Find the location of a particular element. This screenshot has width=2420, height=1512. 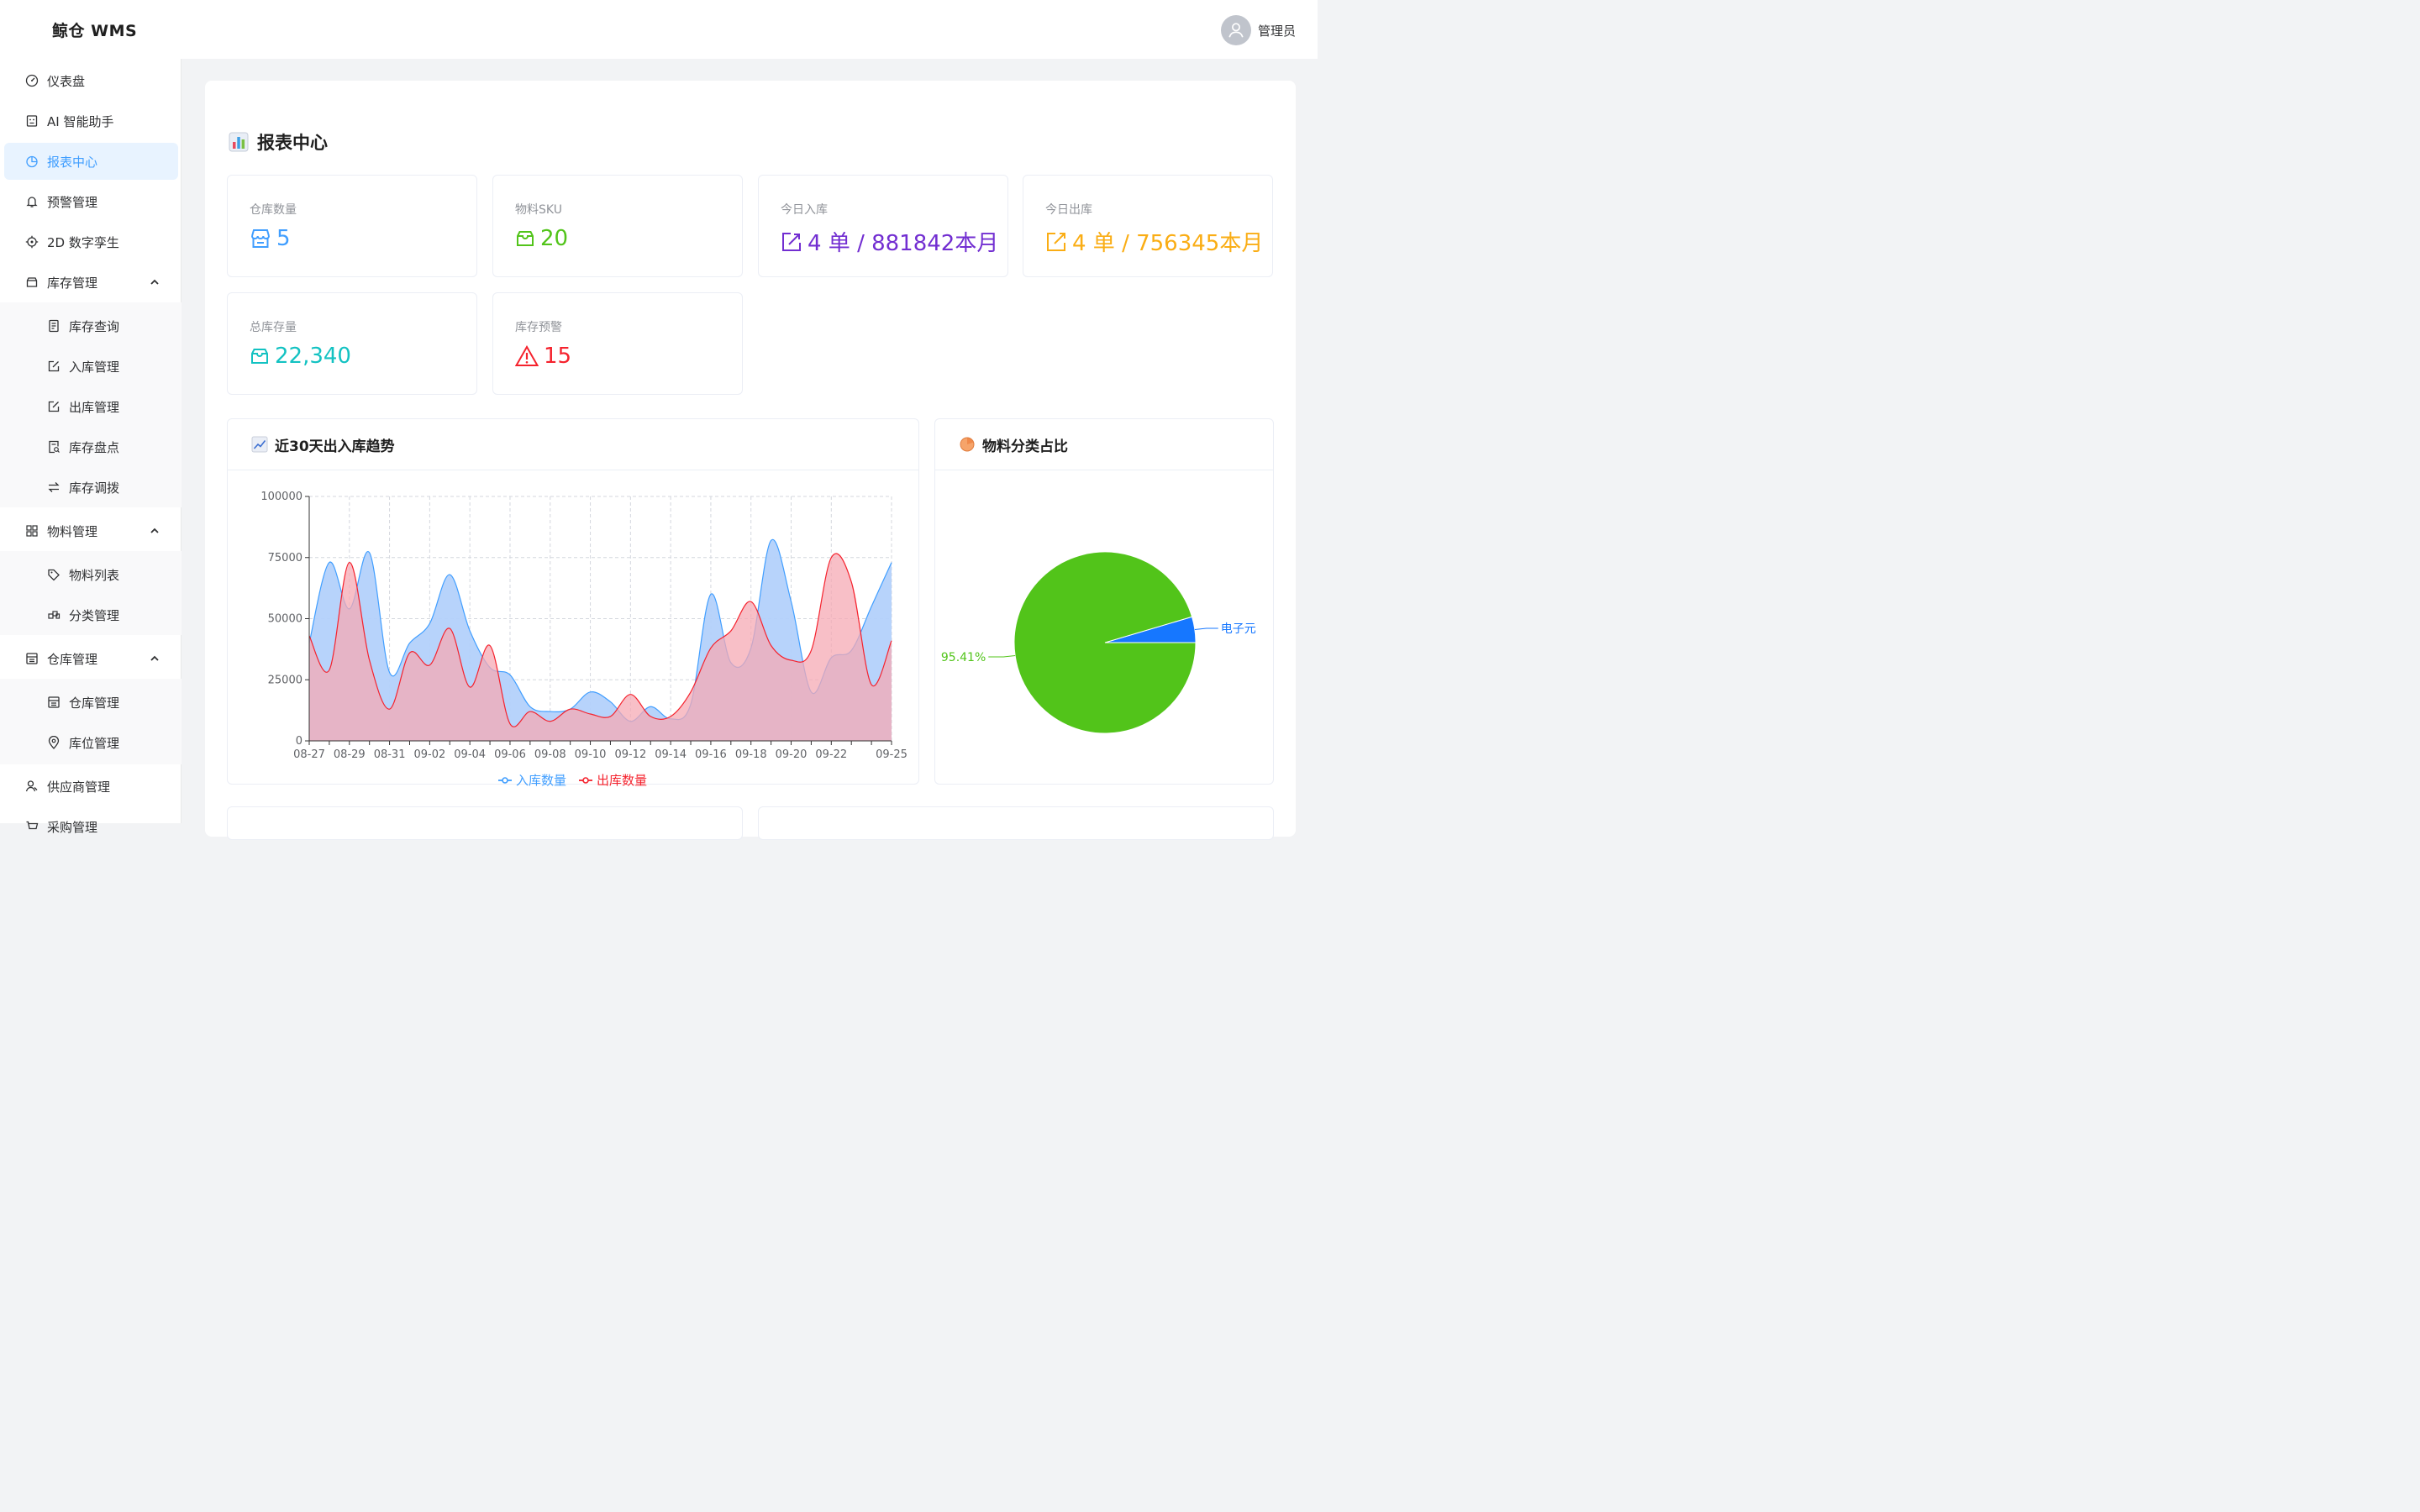

sidebar-item-dashboard: 仪表盘 is located at coordinates (91, 80).